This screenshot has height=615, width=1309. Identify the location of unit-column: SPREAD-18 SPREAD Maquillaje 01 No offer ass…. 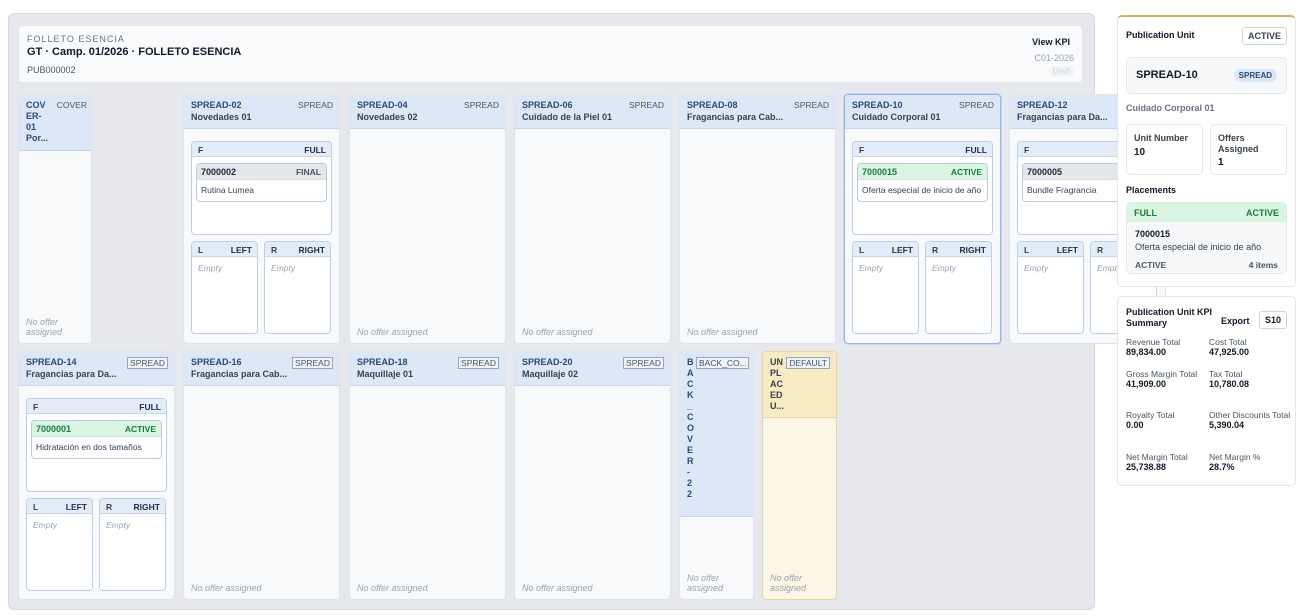
(427, 475).